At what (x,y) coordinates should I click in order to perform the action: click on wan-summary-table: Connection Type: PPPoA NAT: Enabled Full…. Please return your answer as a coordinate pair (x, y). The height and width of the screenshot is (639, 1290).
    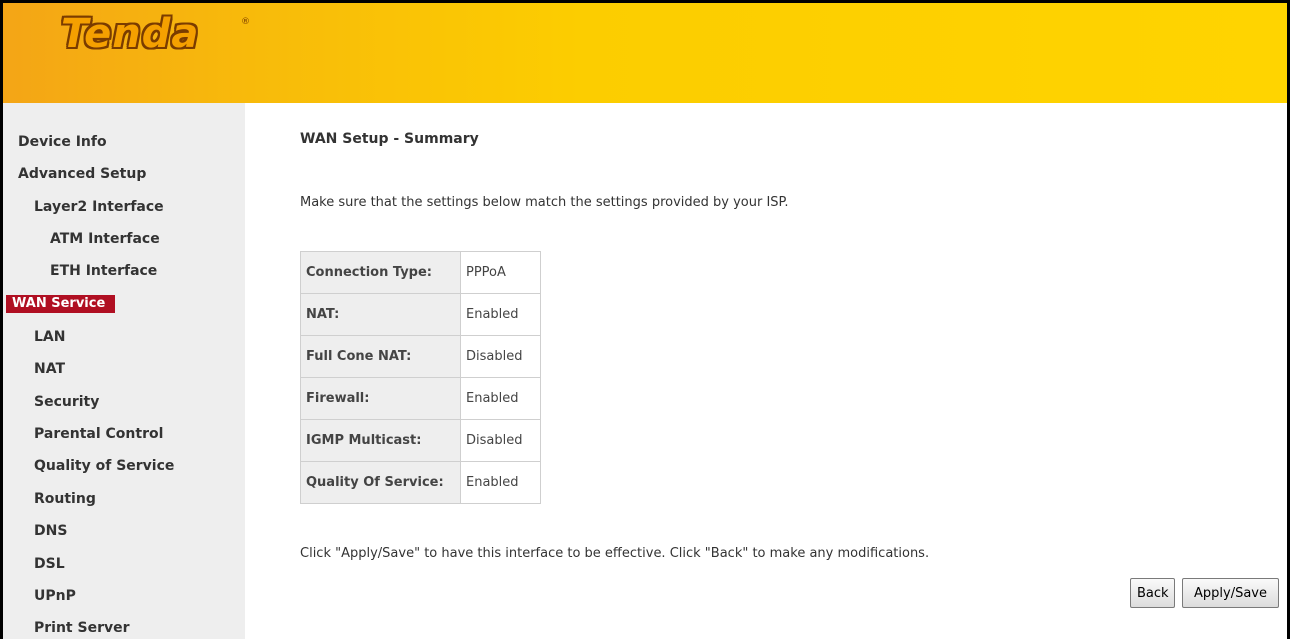
    Looking at the image, I should click on (420, 377).